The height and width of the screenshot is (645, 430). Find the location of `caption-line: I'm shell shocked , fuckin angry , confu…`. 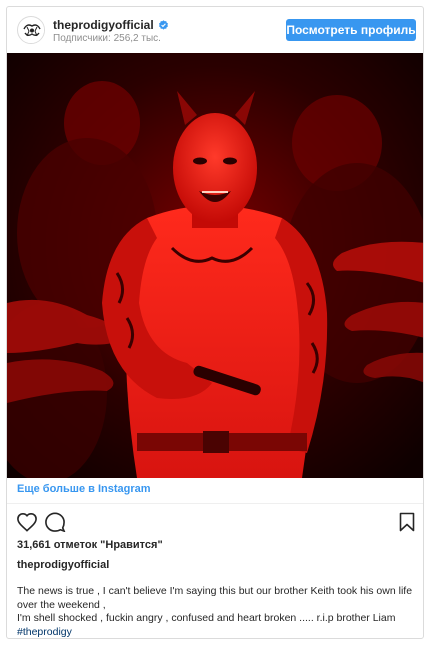

caption-line: I'm shell shocked , fuckin angry , confu… is located at coordinates (206, 618).